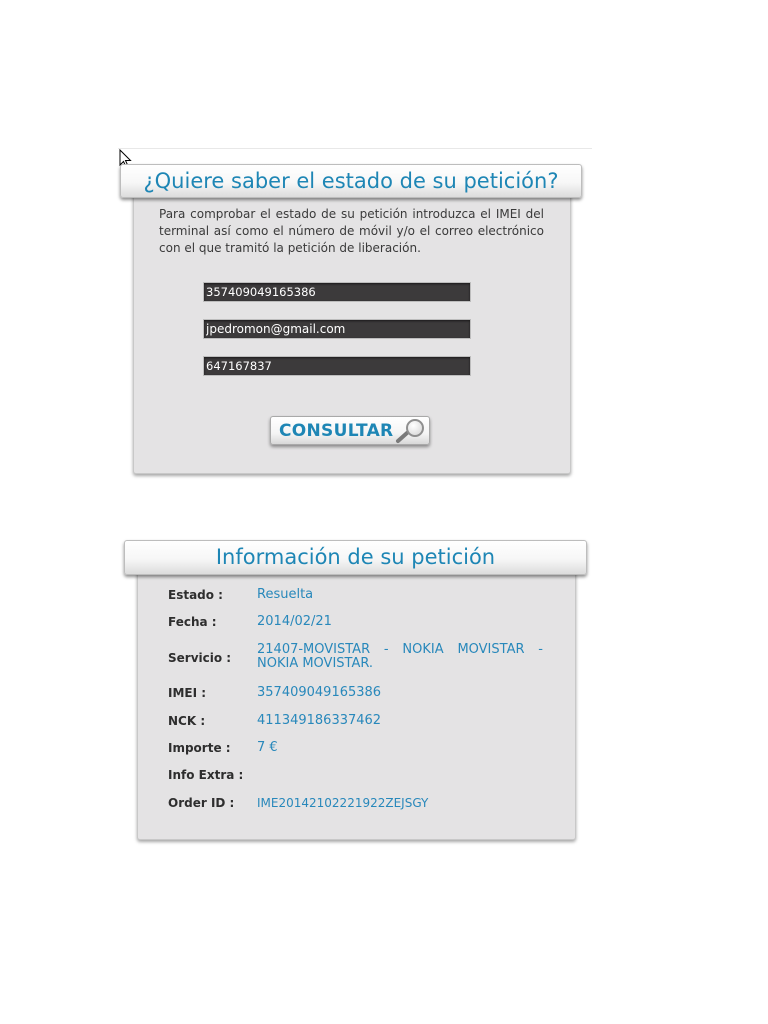  I want to click on info-value: Resuelta, so click(285, 594).